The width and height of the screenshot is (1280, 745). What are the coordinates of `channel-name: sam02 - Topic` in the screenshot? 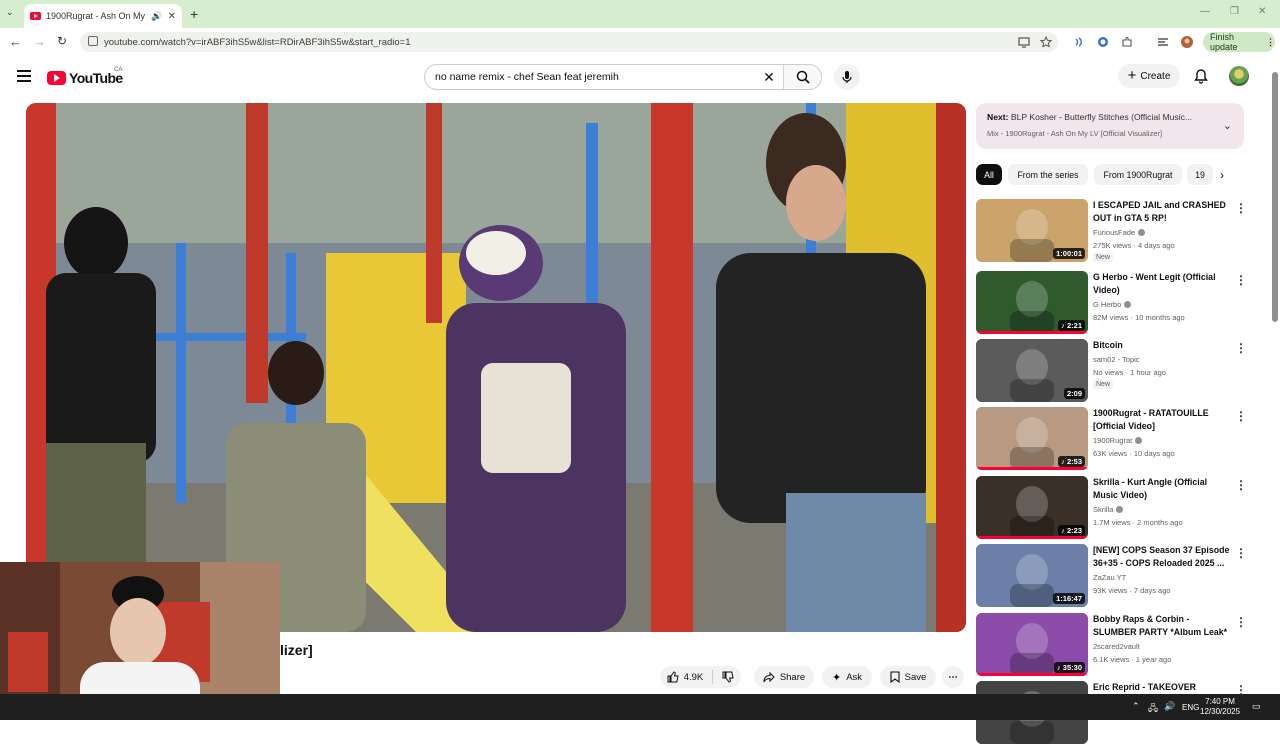 It's located at (1116, 359).